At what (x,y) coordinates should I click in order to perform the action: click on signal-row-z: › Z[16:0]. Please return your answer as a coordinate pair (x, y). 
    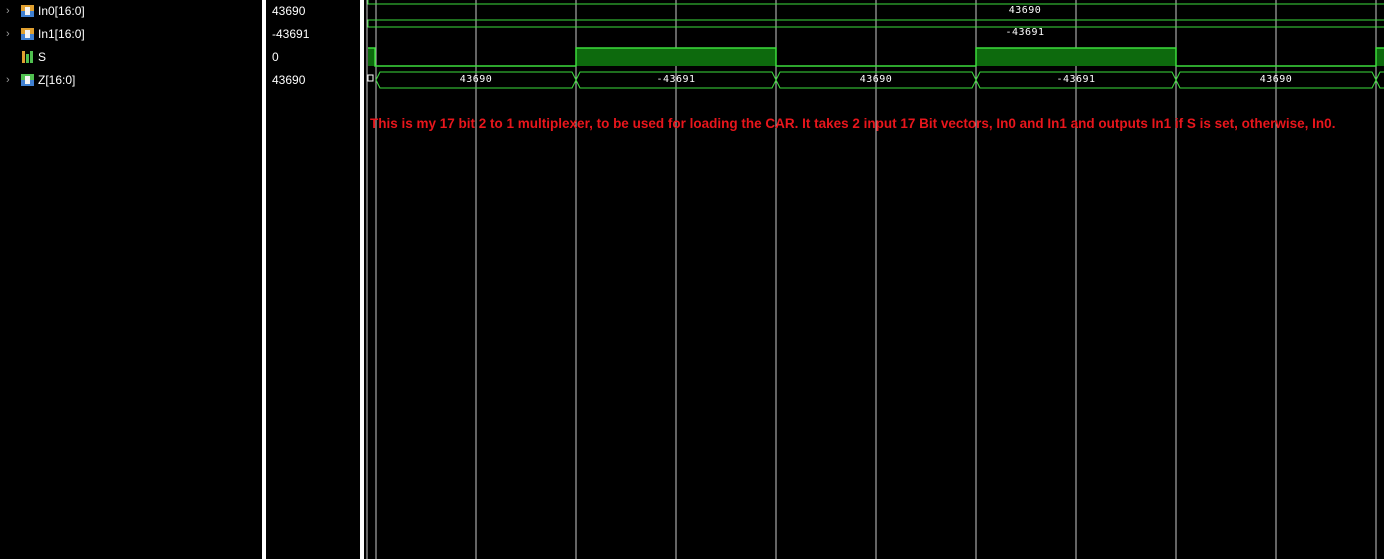
    Looking at the image, I should click on (131, 80).